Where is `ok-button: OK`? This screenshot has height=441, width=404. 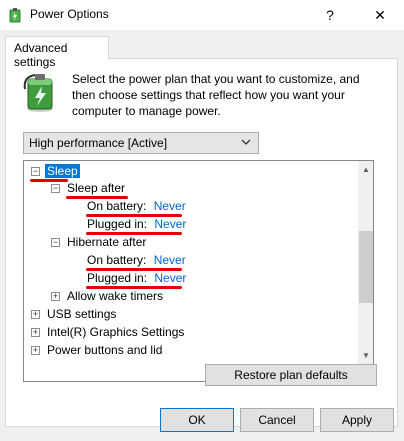 ok-button: OK is located at coordinates (197, 420).